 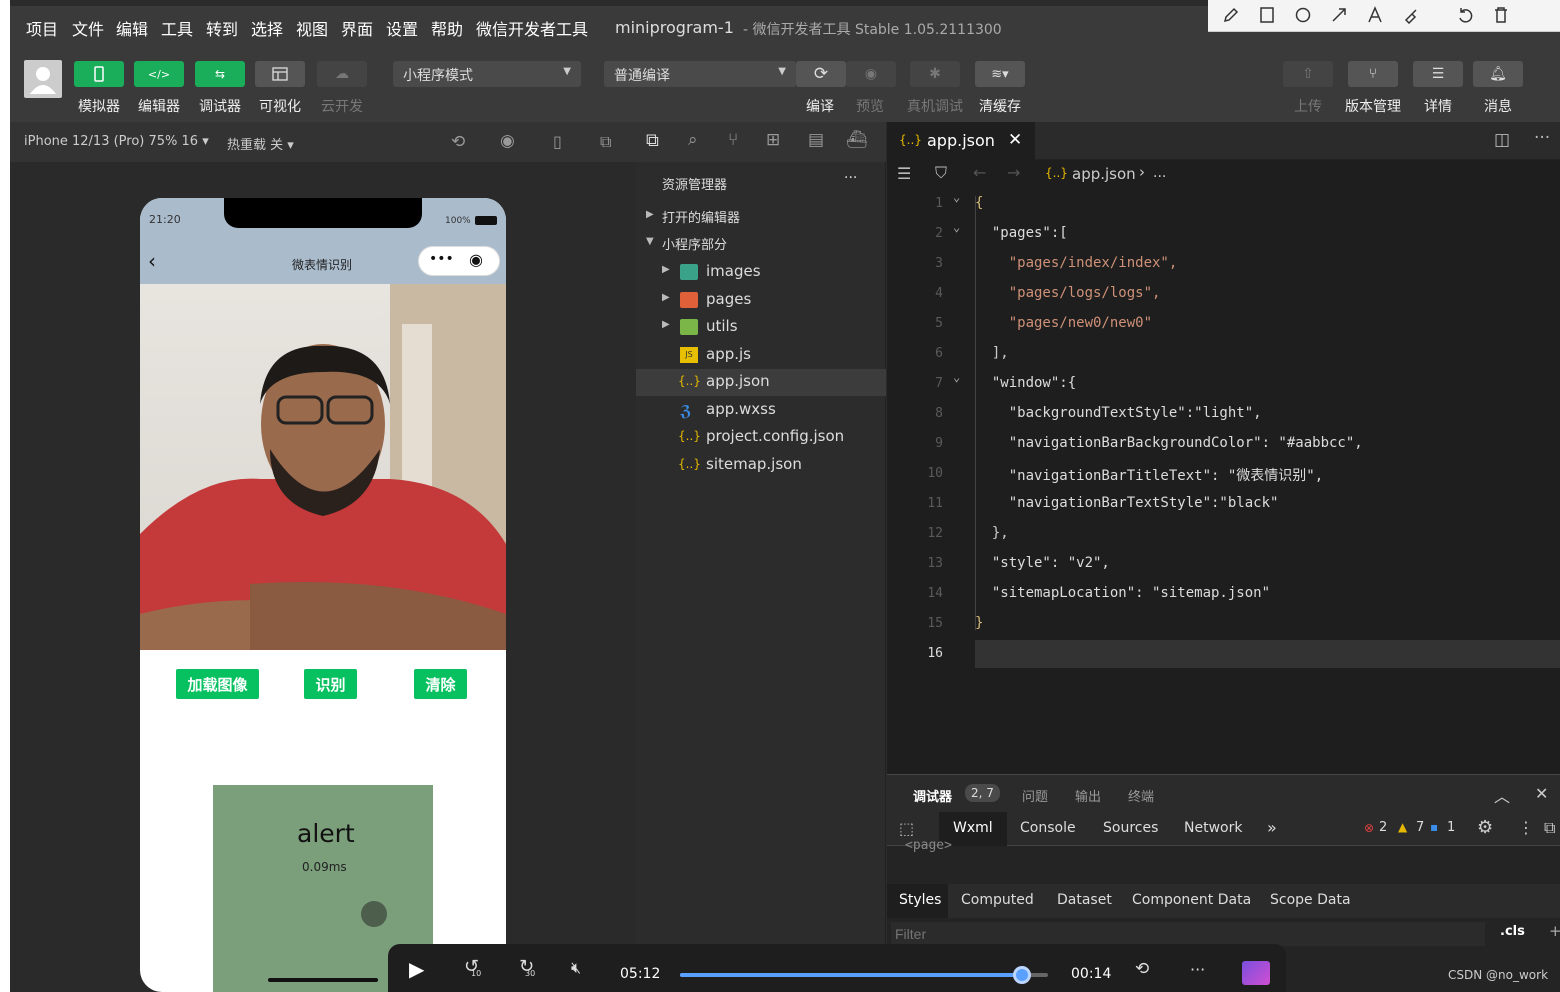 I want to click on tab-computed: Computed, so click(x=997, y=900).